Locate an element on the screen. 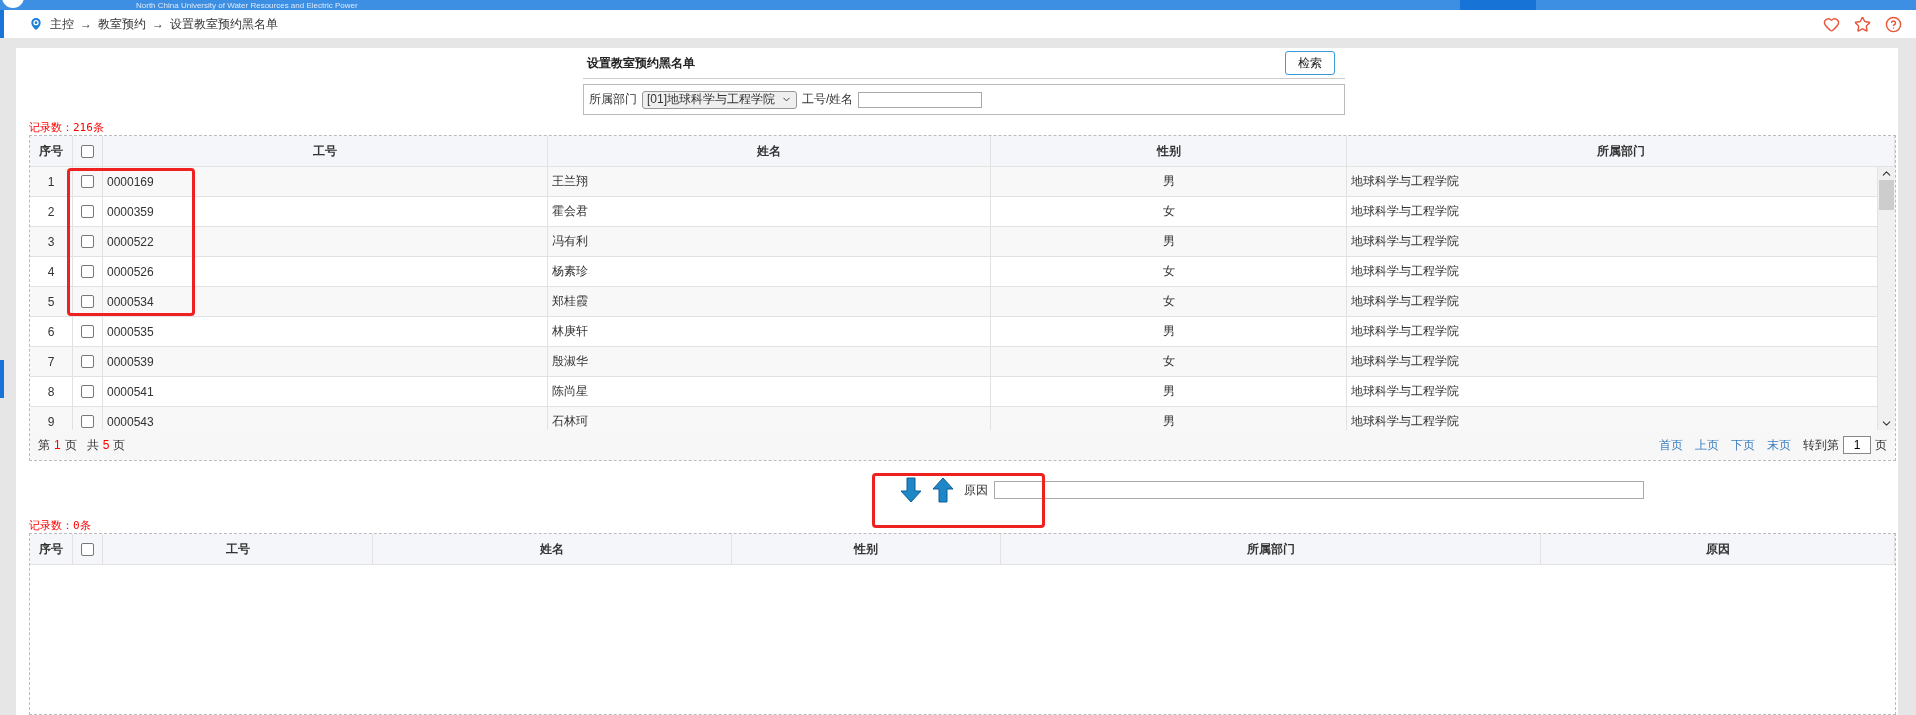 This screenshot has height=715, width=1916. row-number: 6 is located at coordinates (51, 331).